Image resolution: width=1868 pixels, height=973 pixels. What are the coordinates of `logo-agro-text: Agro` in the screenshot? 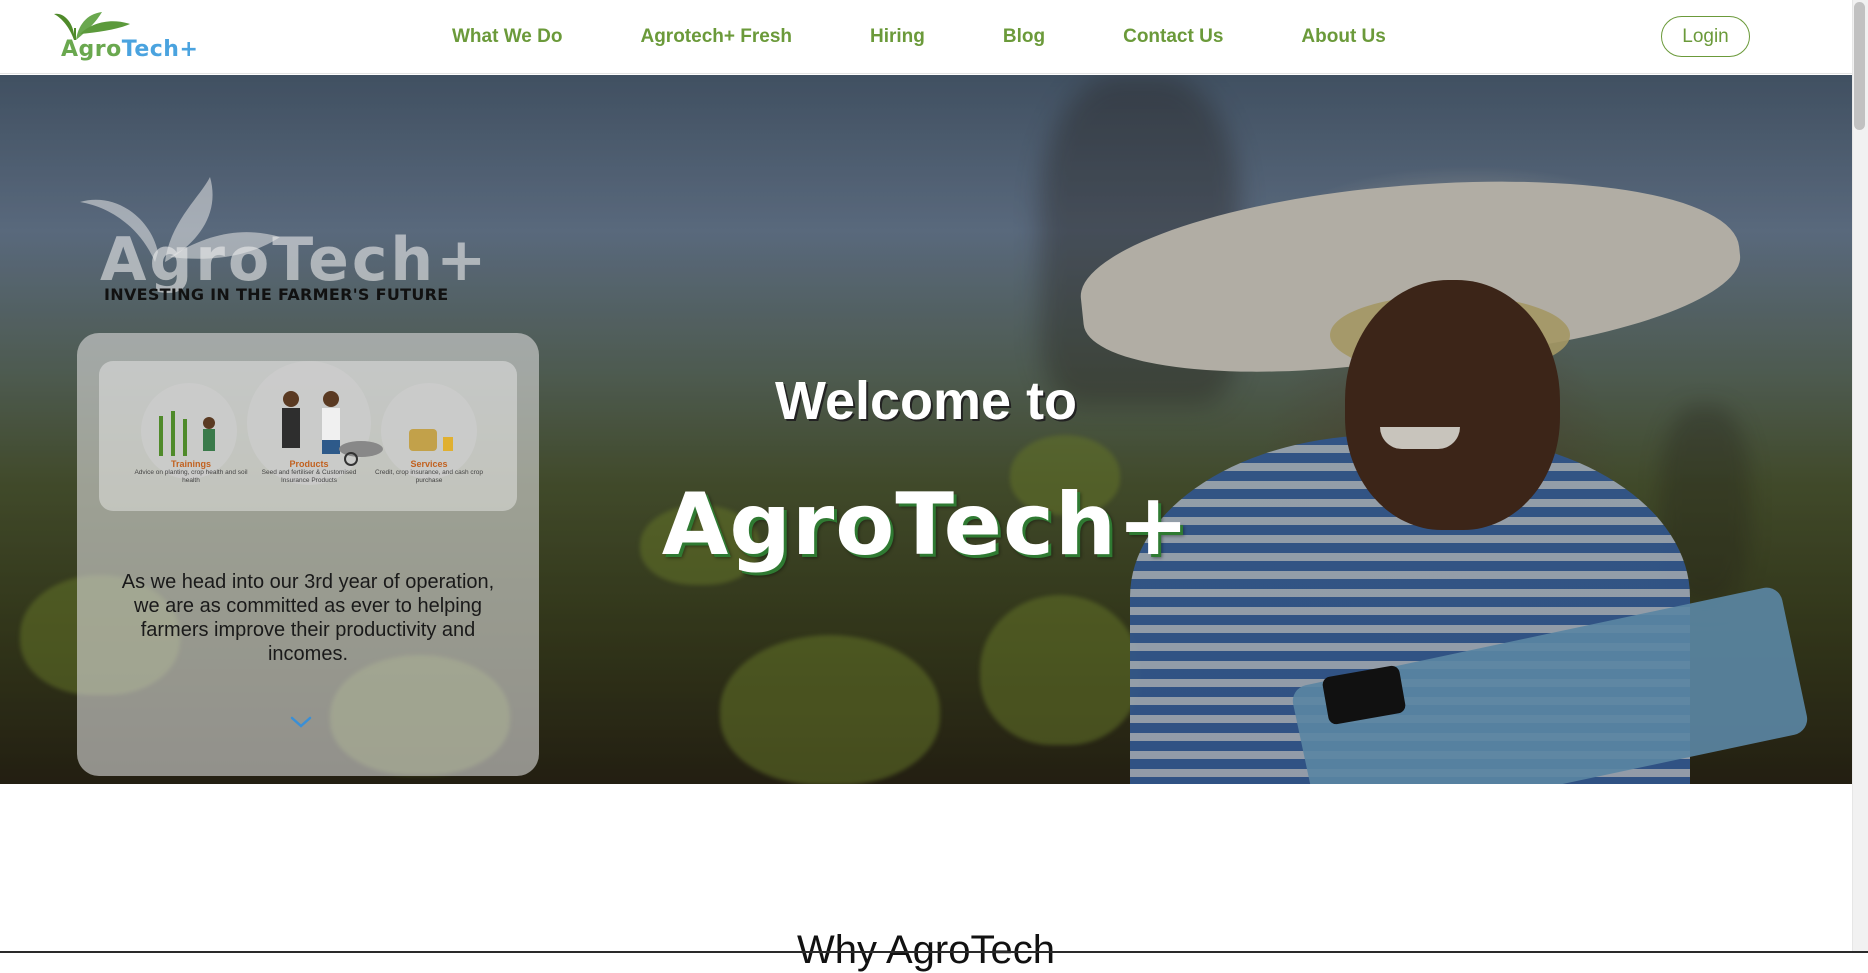 It's located at (91, 49).